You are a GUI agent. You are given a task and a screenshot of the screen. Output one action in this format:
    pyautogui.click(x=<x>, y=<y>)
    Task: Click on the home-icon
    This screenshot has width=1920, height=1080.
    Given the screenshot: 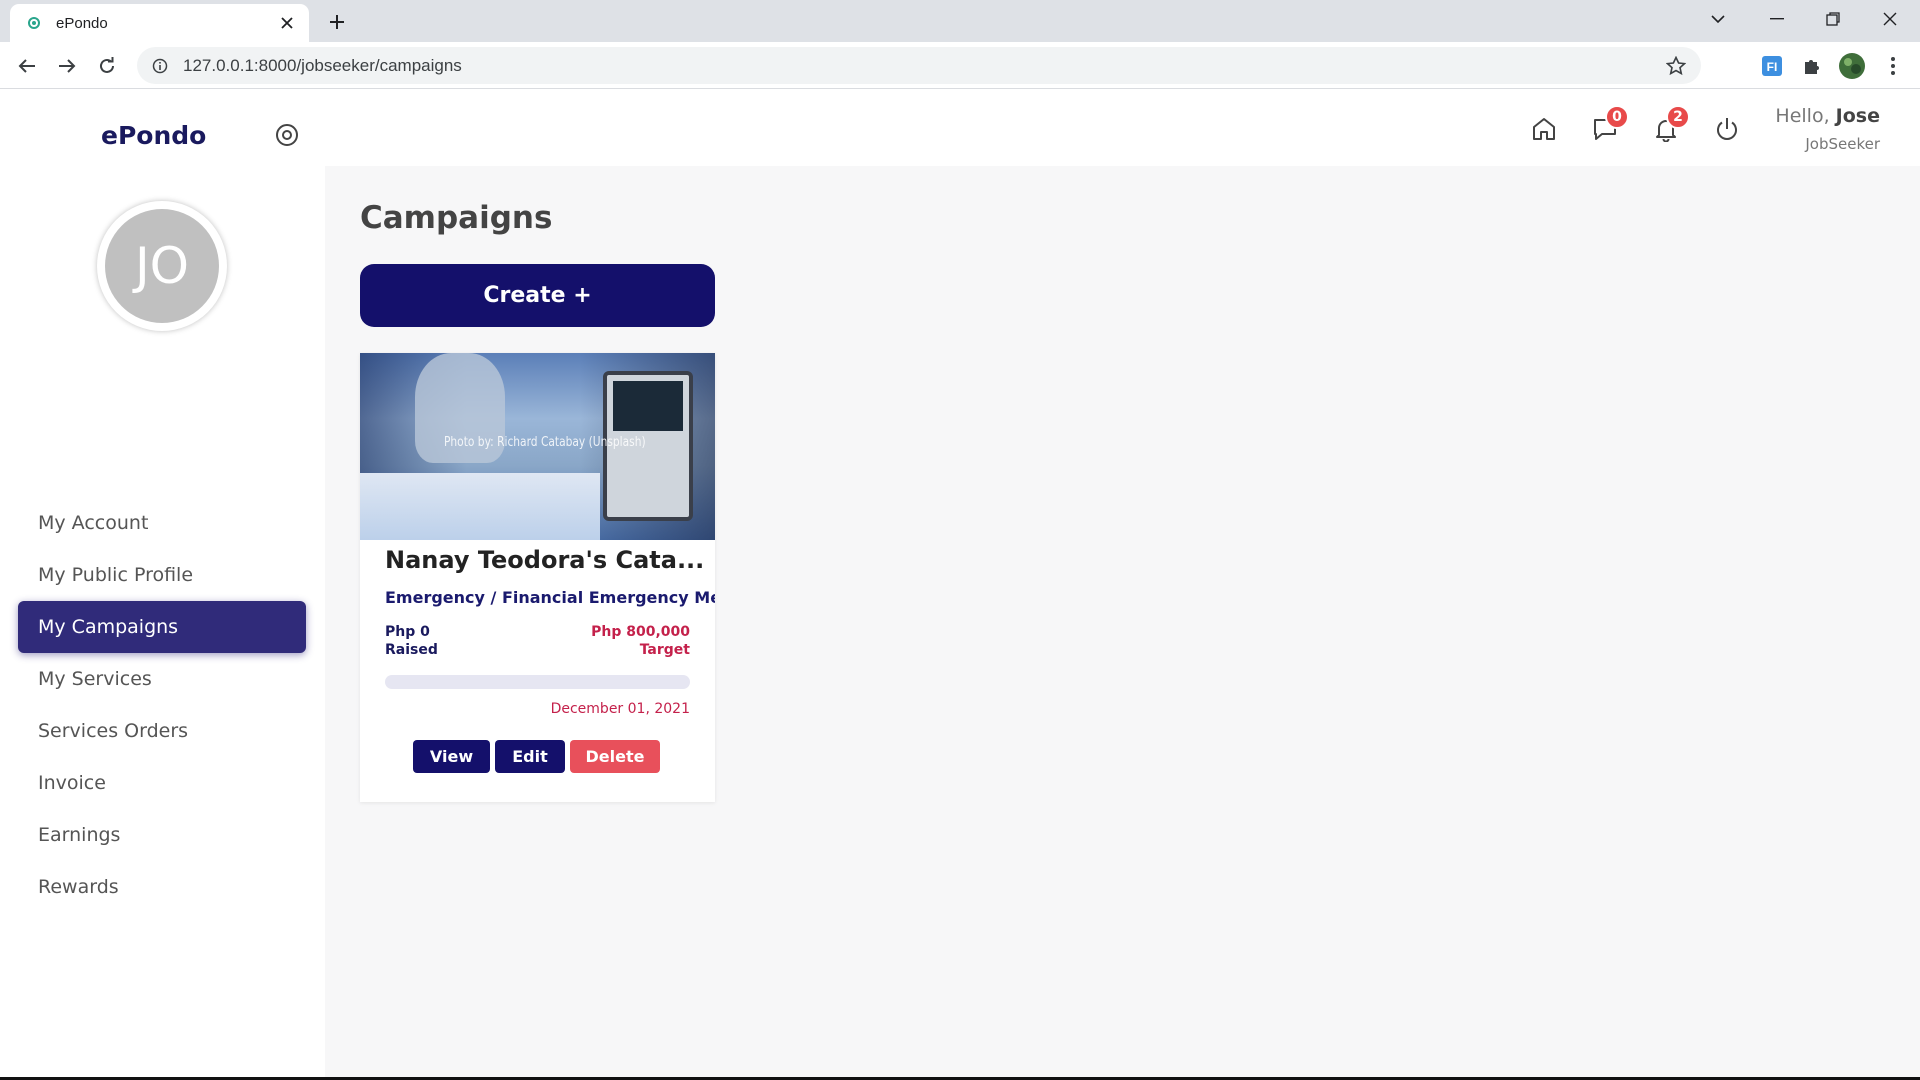 What is the action you would take?
    pyautogui.click(x=1544, y=129)
    